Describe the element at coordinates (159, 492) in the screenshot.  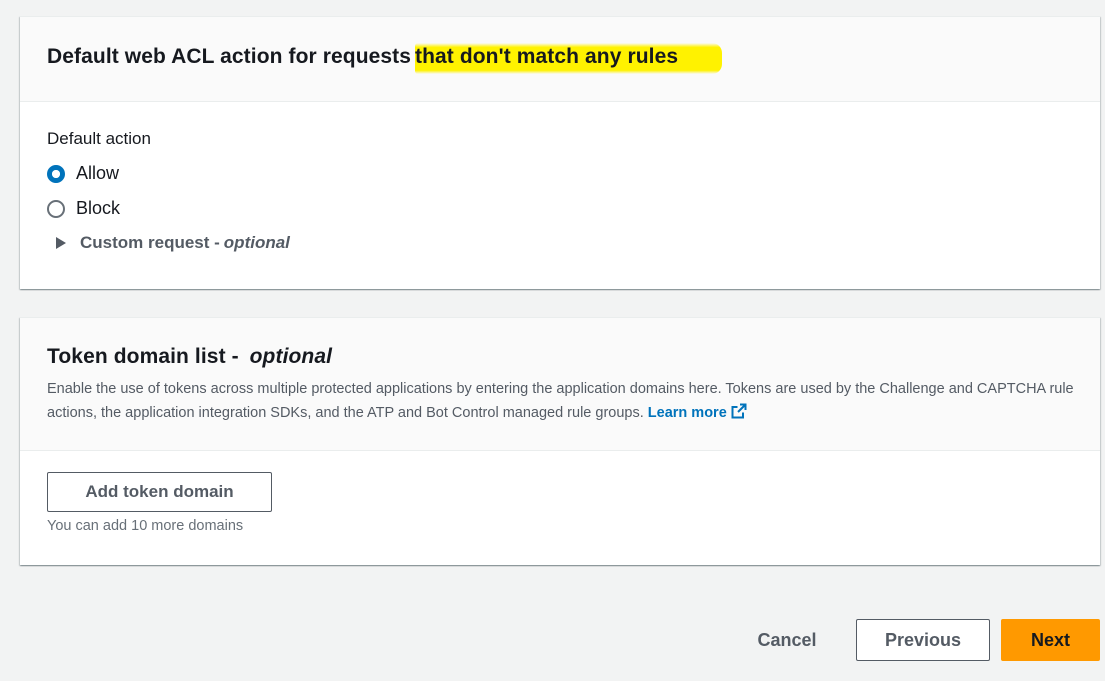
I see `add-token-domain-button: Add token domain` at that location.